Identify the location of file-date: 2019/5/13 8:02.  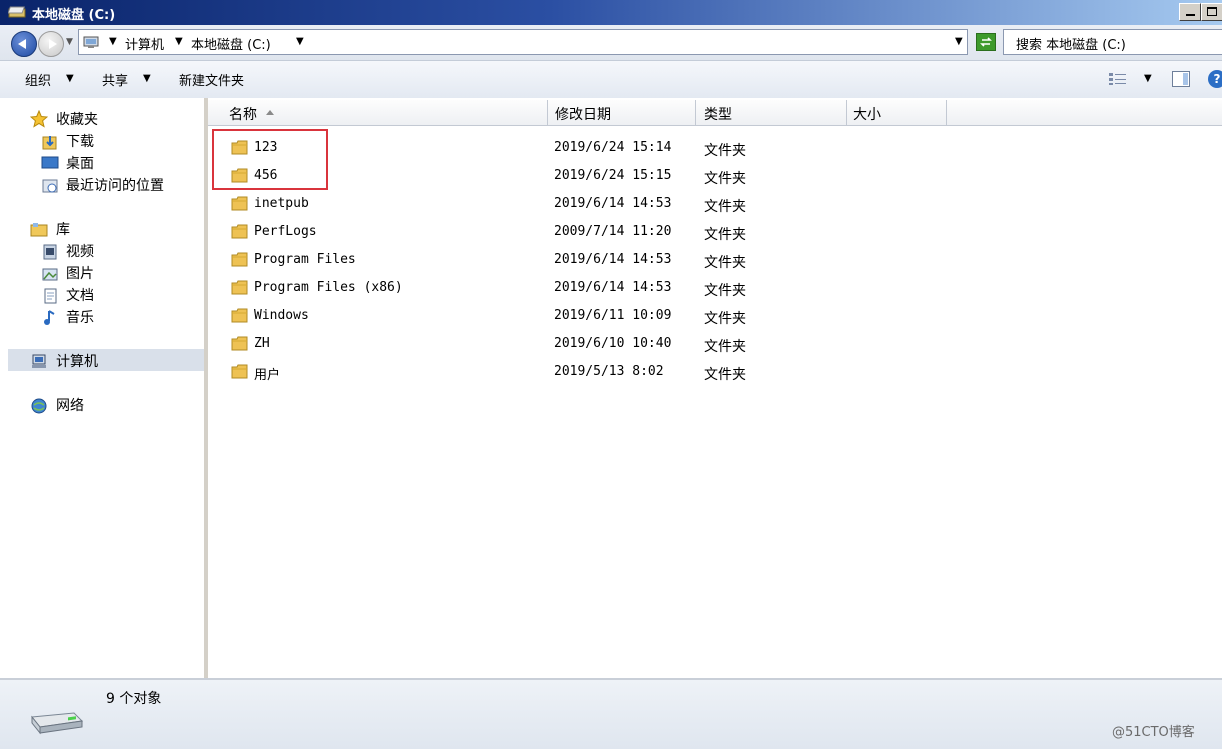
(609, 371).